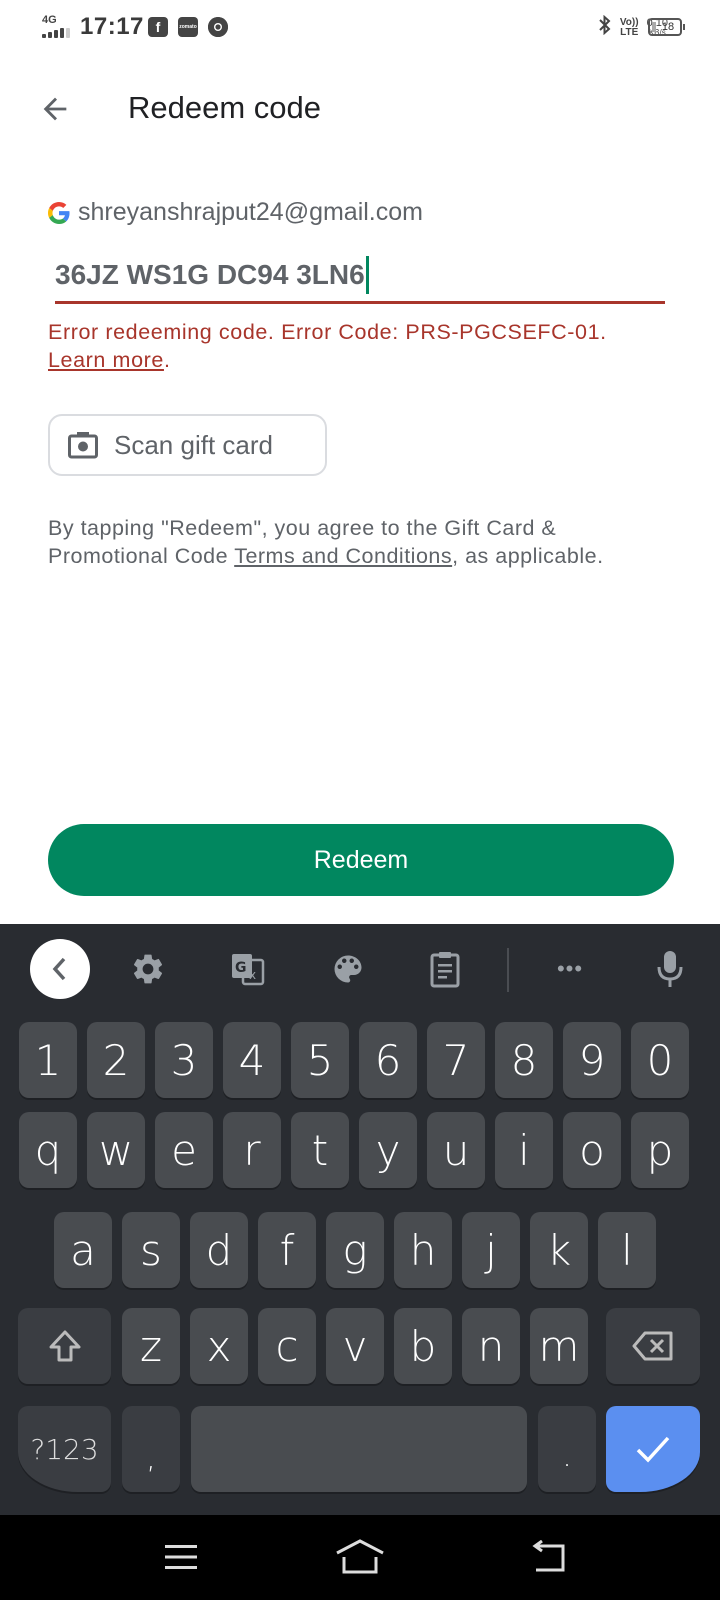 This screenshot has height=1600, width=720. What do you see at coordinates (508, 970) in the screenshot?
I see `toolbar-divider` at bounding box center [508, 970].